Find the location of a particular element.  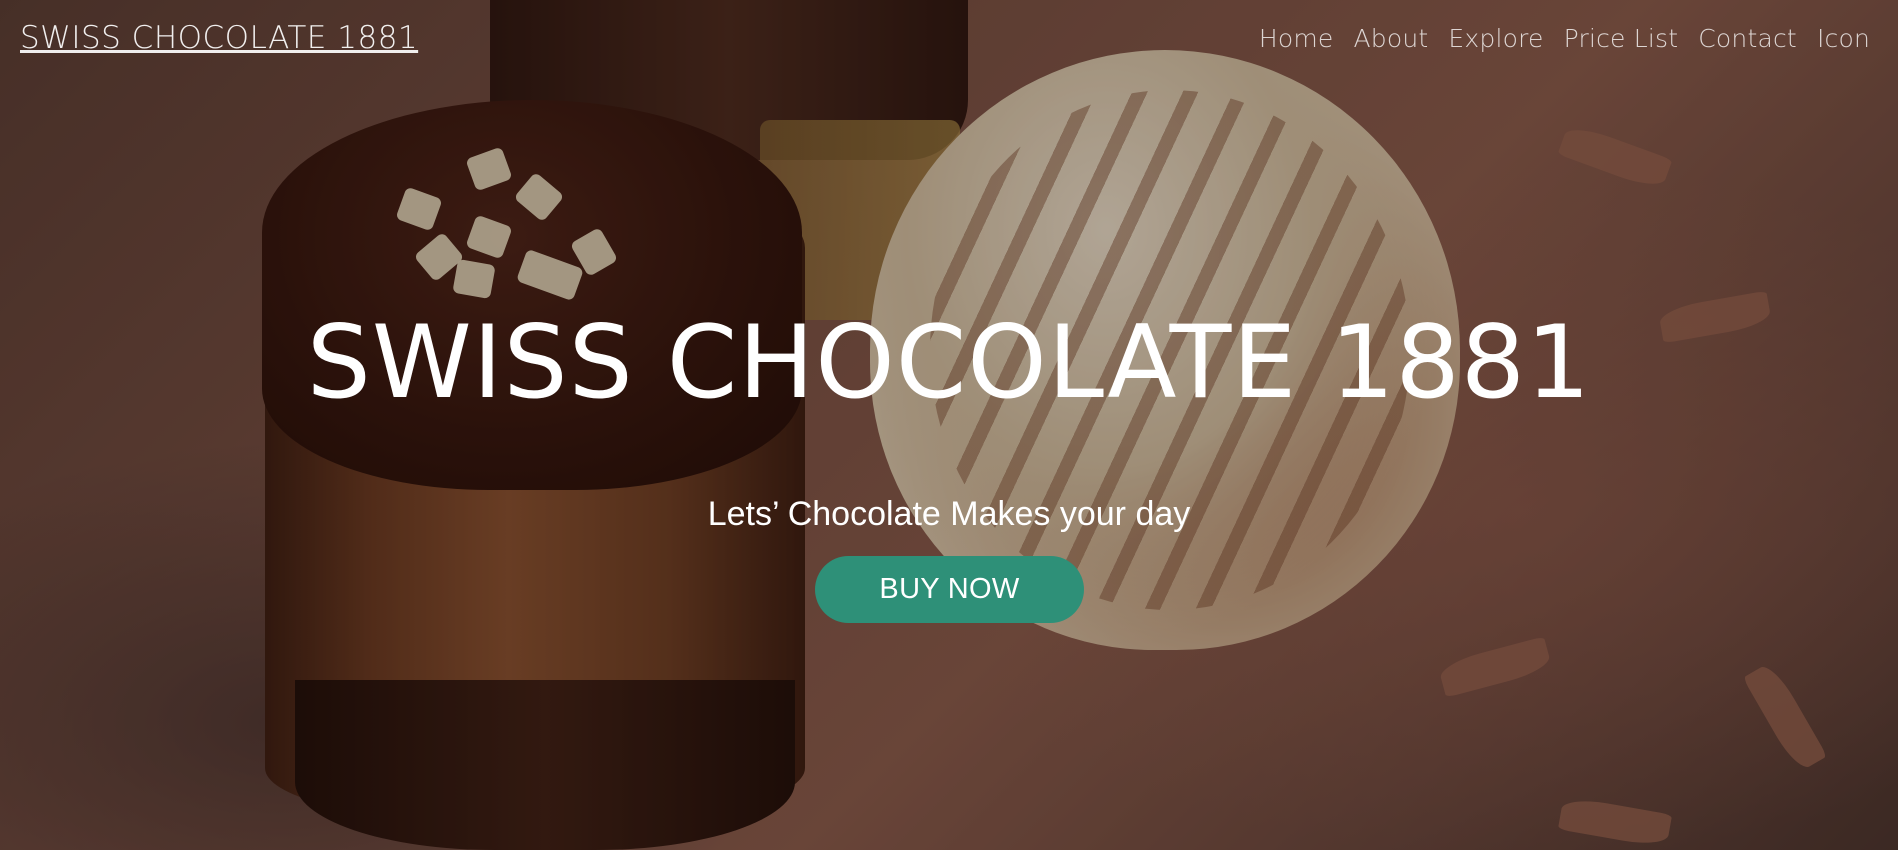

buy-now-button: BUY NOW is located at coordinates (949, 589).